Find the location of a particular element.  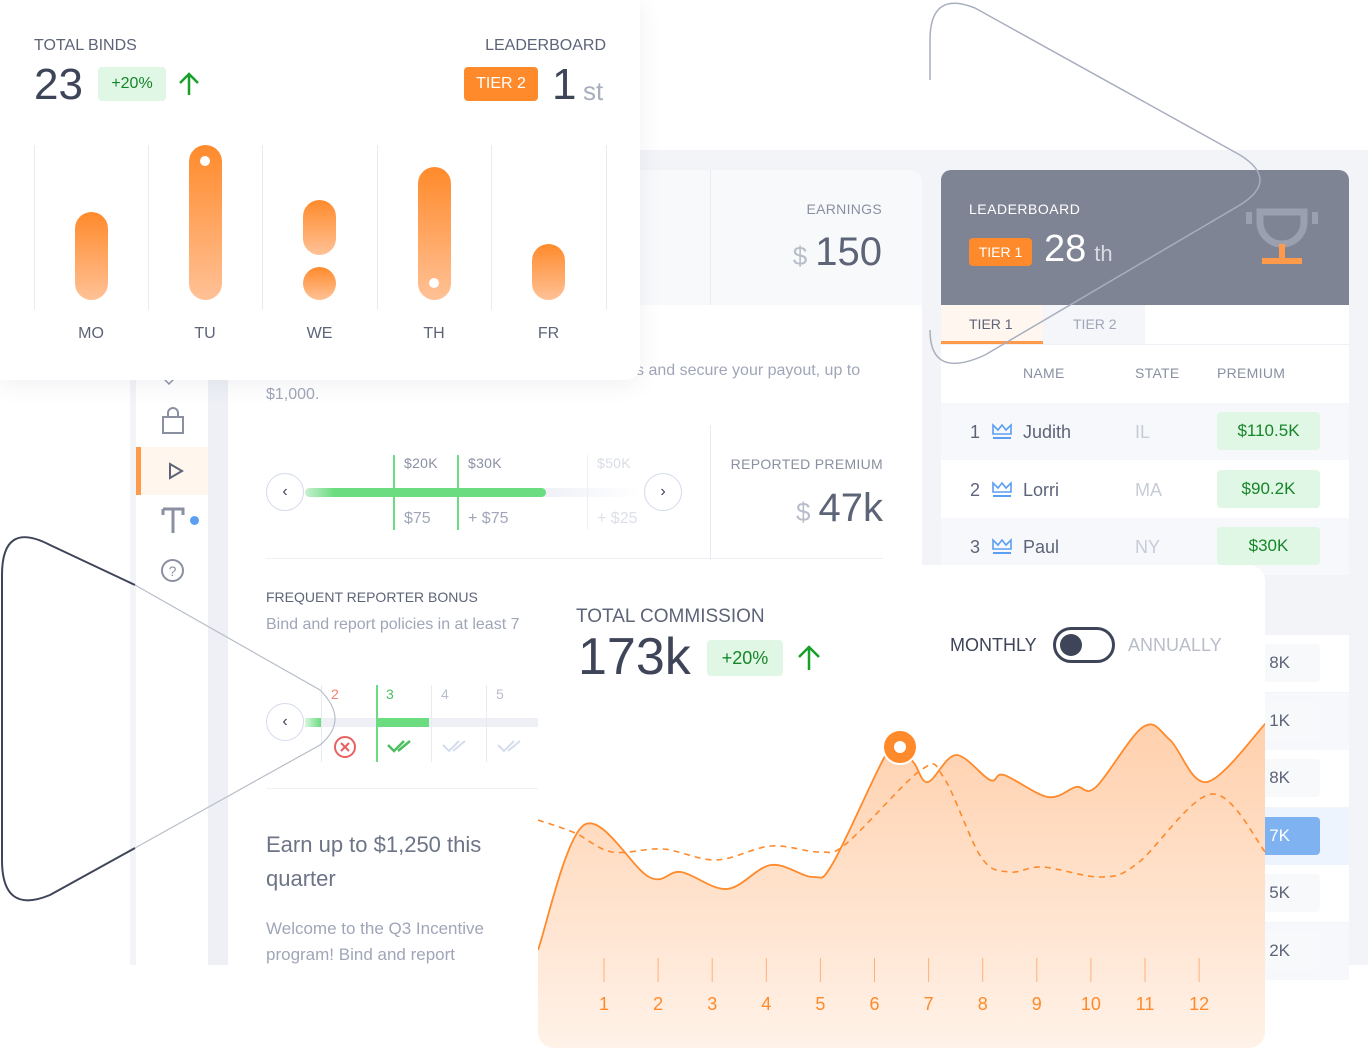

x-tick-label: 9 is located at coordinates (1037, 1004).